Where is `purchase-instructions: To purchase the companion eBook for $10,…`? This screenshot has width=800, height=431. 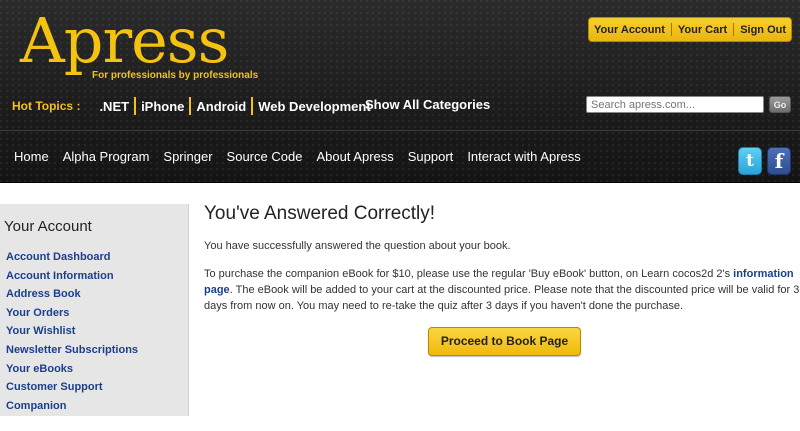
purchase-instructions: To purchase the companion eBook for $10,… is located at coordinates (502, 290).